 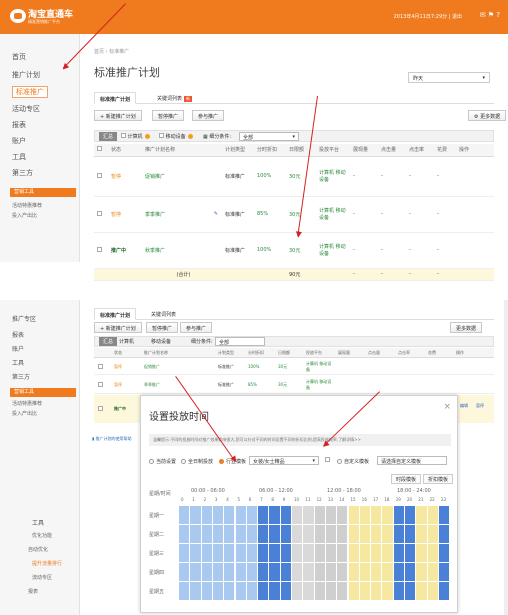 I want to click on sidebar2-item: 报表, so click(x=18, y=334).